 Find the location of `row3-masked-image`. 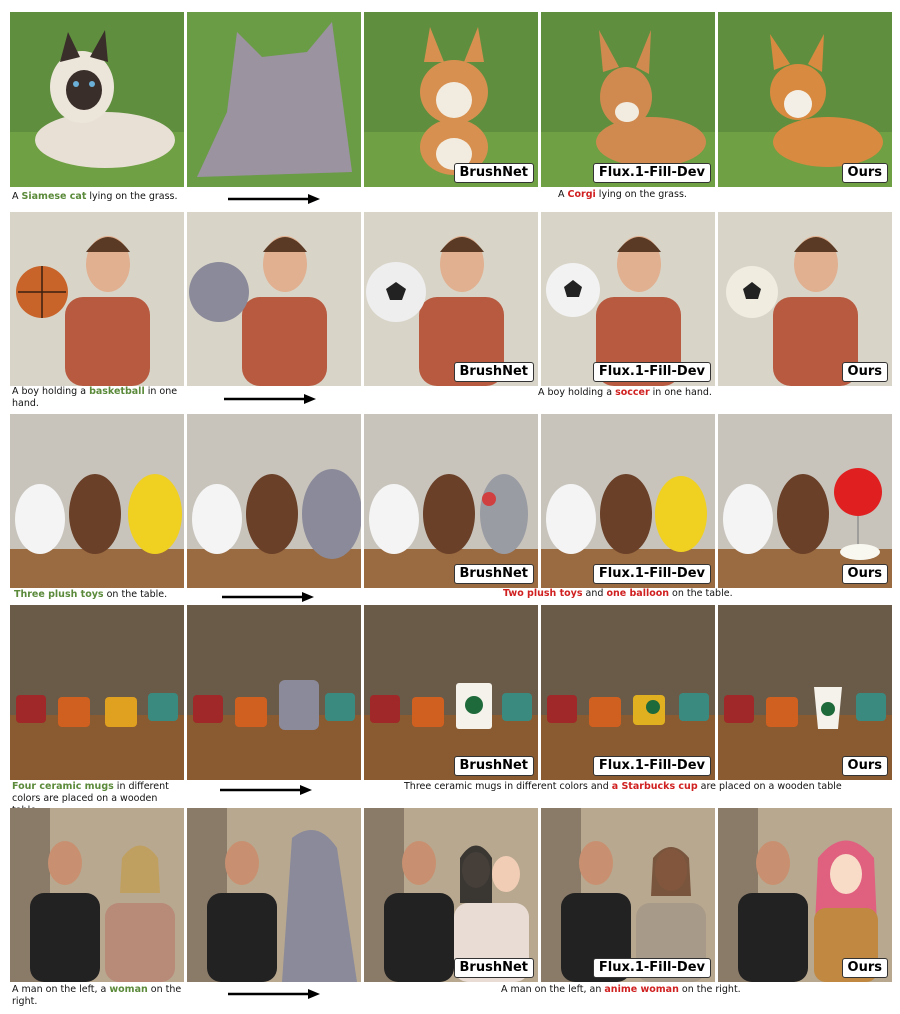

row3-masked-image is located at coordinates (274, 501).